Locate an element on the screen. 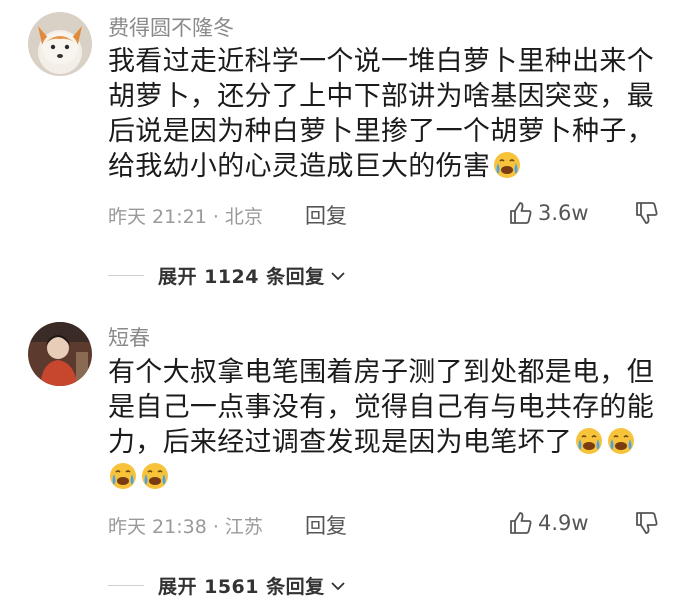 The width and height of the screenshot is (690, 610). expand-replies-label: 展开 1561 条回复 is located at coordinates (241, 587).